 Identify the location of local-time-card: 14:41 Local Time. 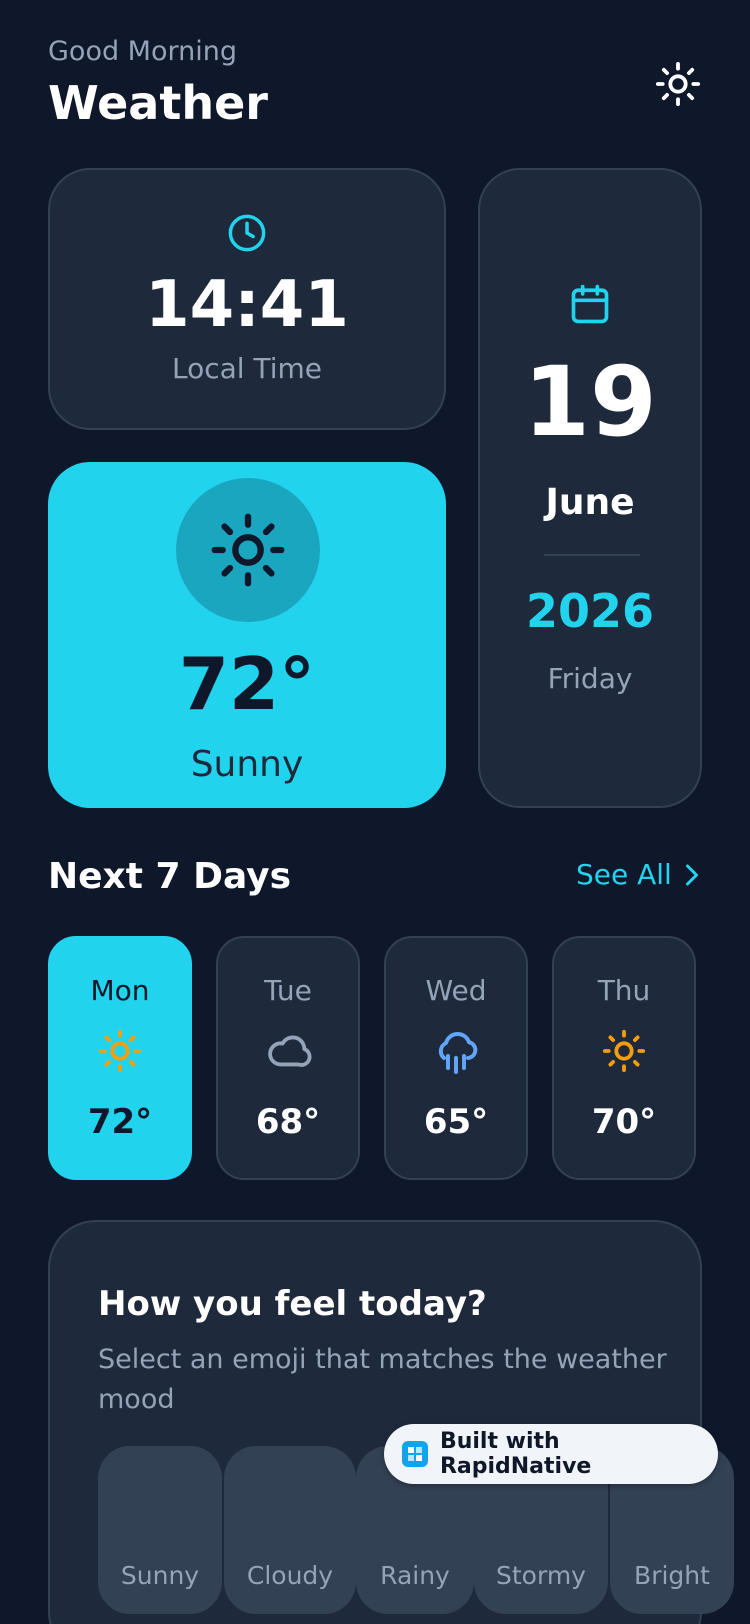
(247, 299).